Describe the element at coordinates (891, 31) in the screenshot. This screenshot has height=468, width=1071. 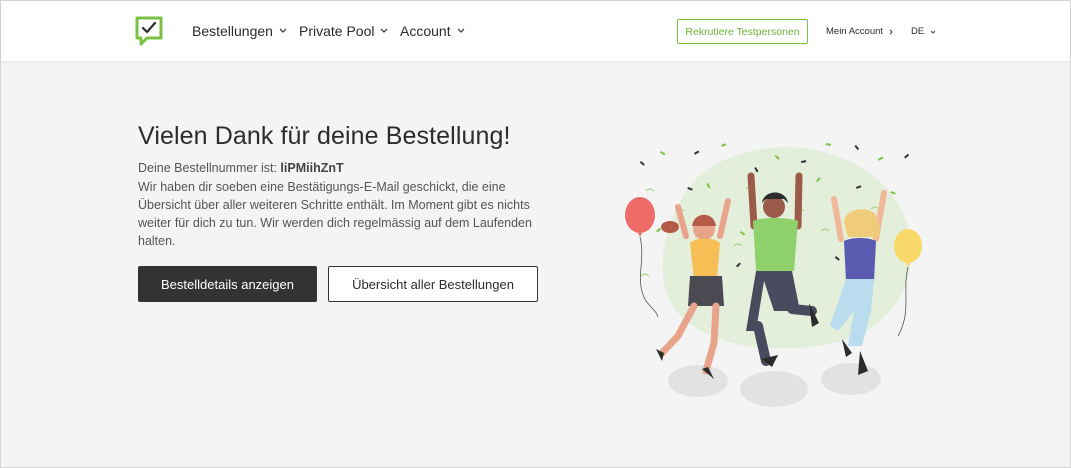
I see `chevron-right-icon` at that location.